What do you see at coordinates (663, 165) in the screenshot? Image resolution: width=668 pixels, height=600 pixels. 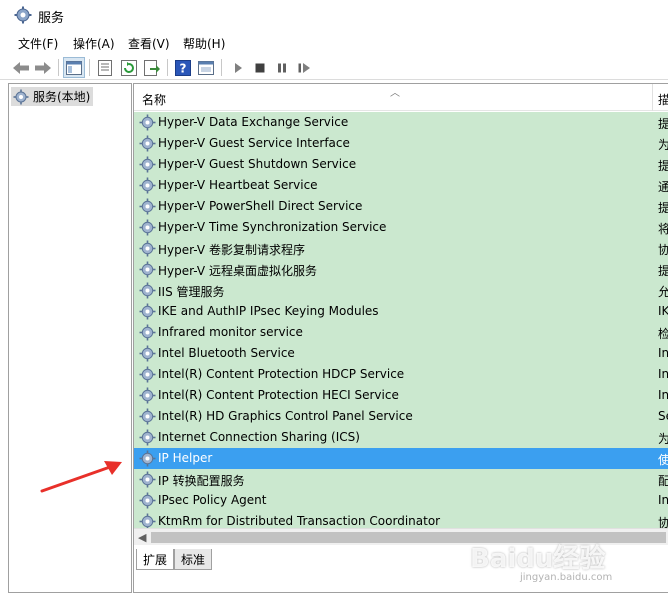 I see `service-description: 提` at bounding box center [663, 165].